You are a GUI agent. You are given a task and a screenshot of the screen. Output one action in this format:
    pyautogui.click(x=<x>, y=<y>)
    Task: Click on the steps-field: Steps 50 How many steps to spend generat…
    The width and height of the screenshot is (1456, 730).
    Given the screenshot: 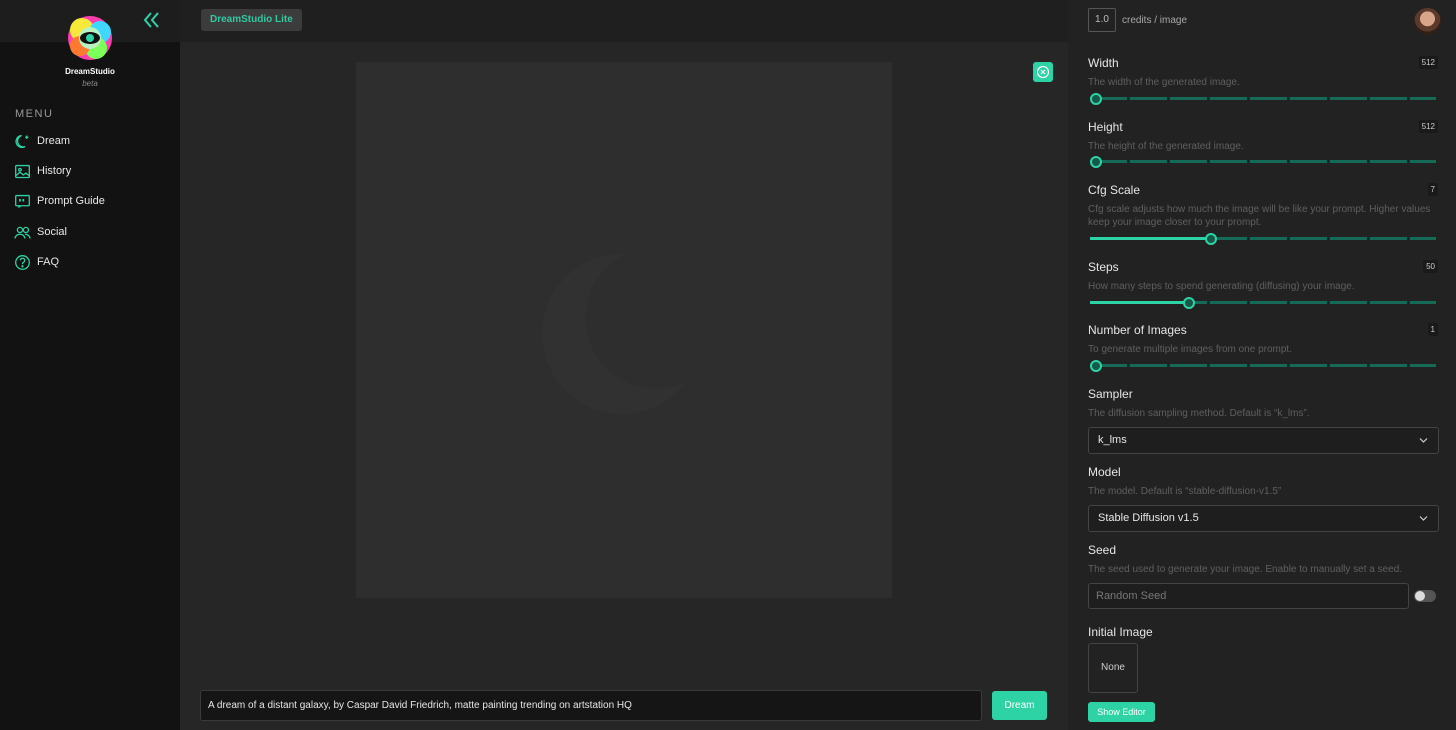 What is the action you would take?
    pyautogui.click(x=1264, y=284)
    